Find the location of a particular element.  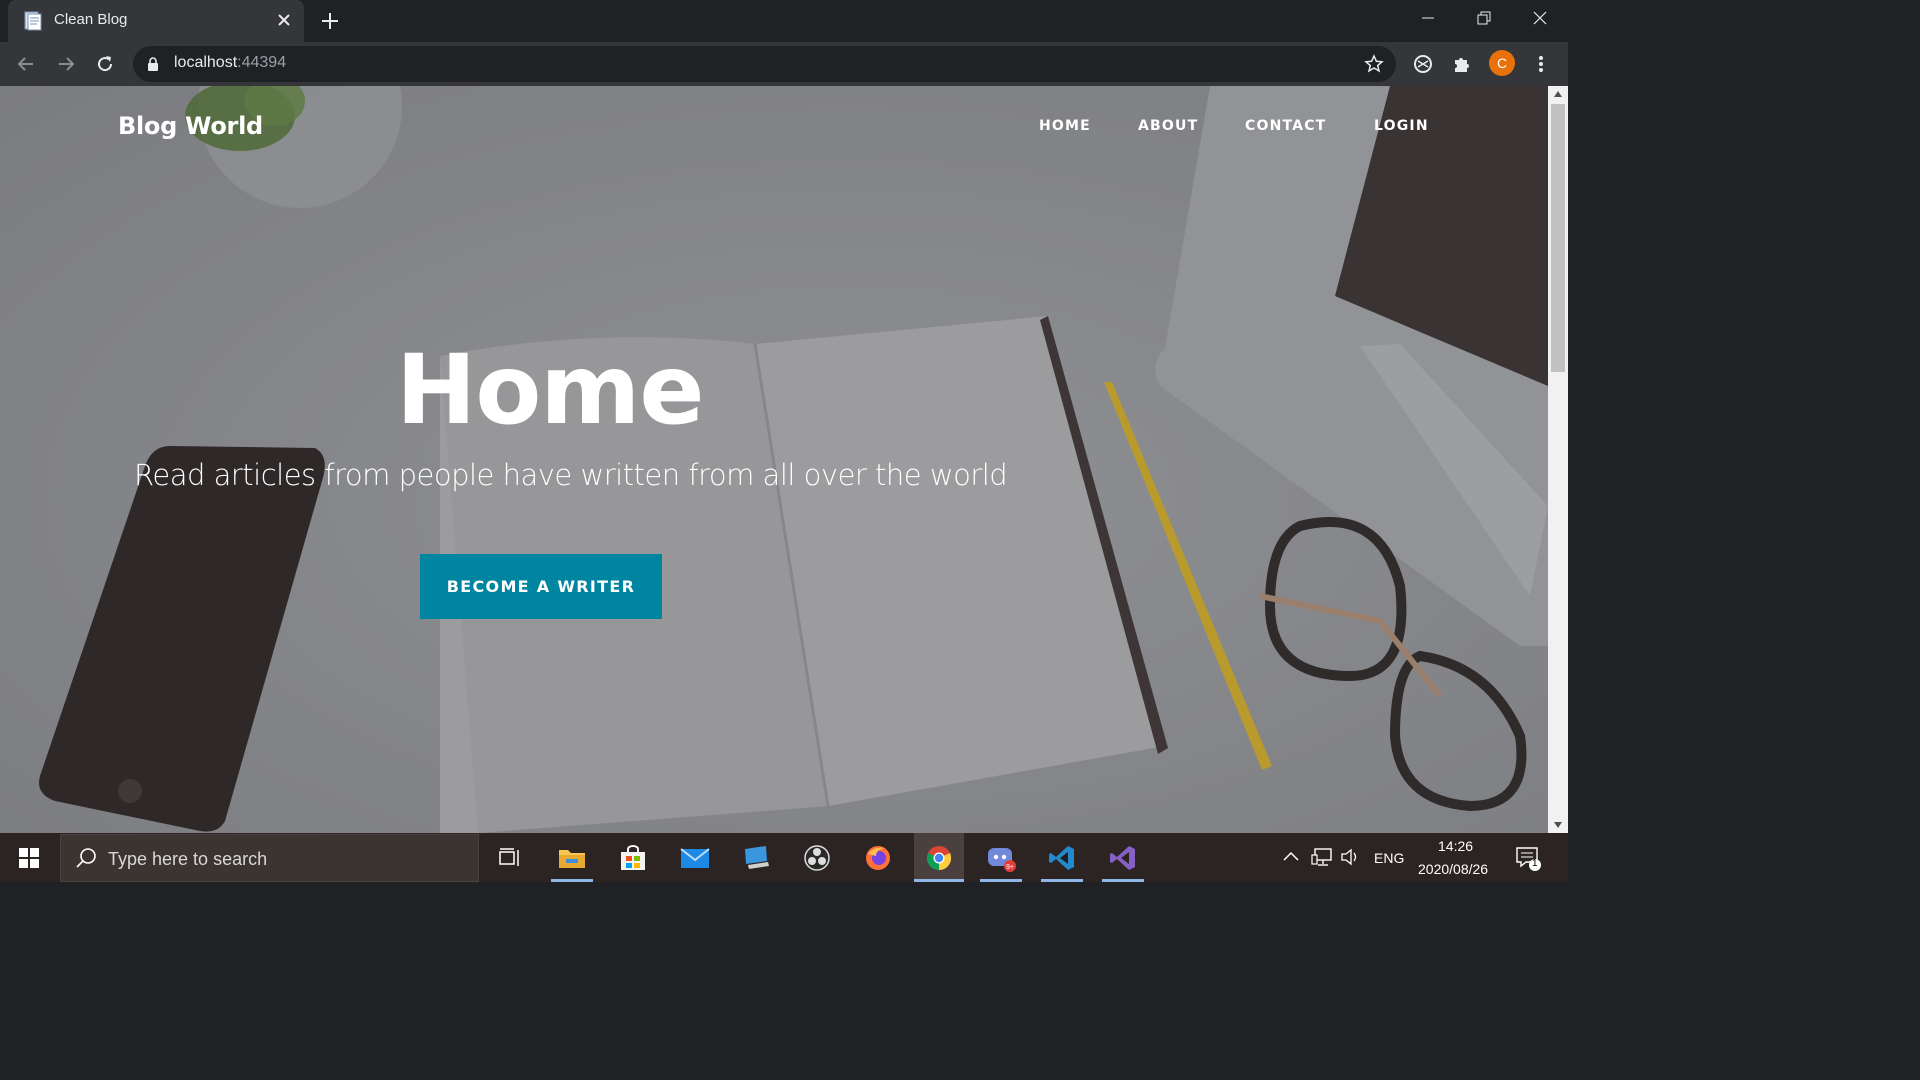

reload-button is located at coordinates (105, 64).